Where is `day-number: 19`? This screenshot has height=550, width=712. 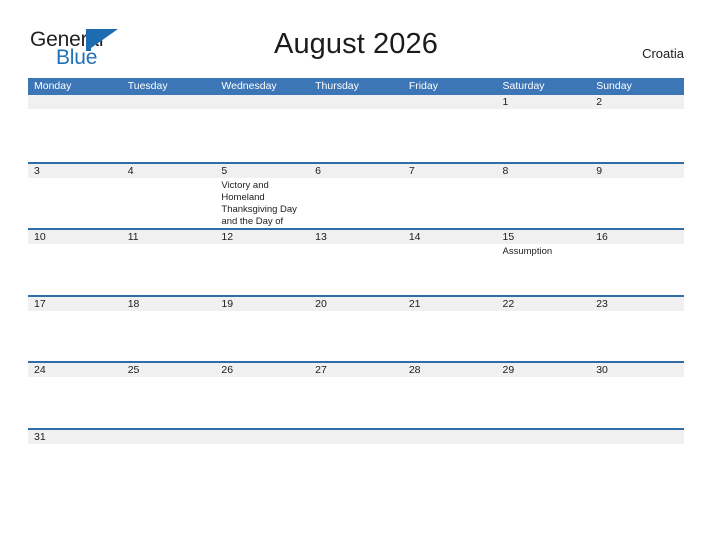
day-number: 19 is located at coordinates (227, 303).